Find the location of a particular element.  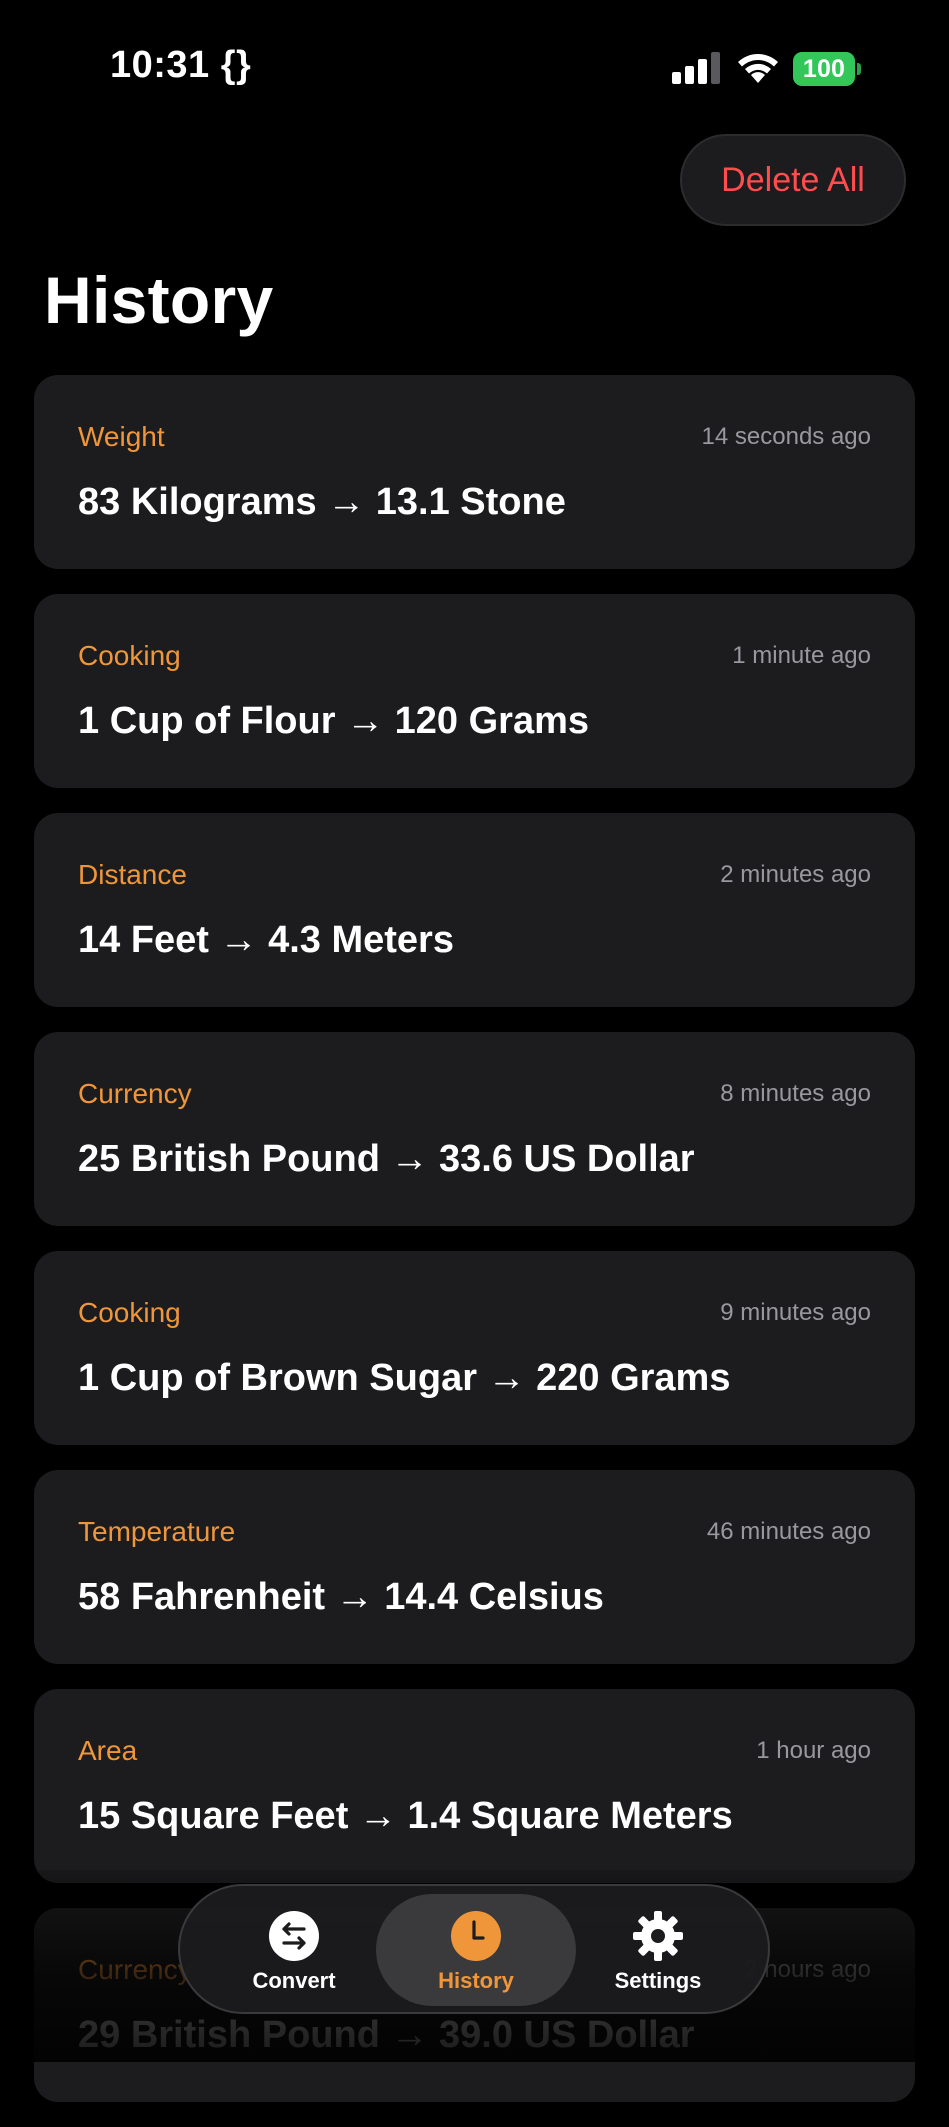

conversion-result: 25 British Pound → 33.6 US Dollar is located at coordinates (386, 1159).